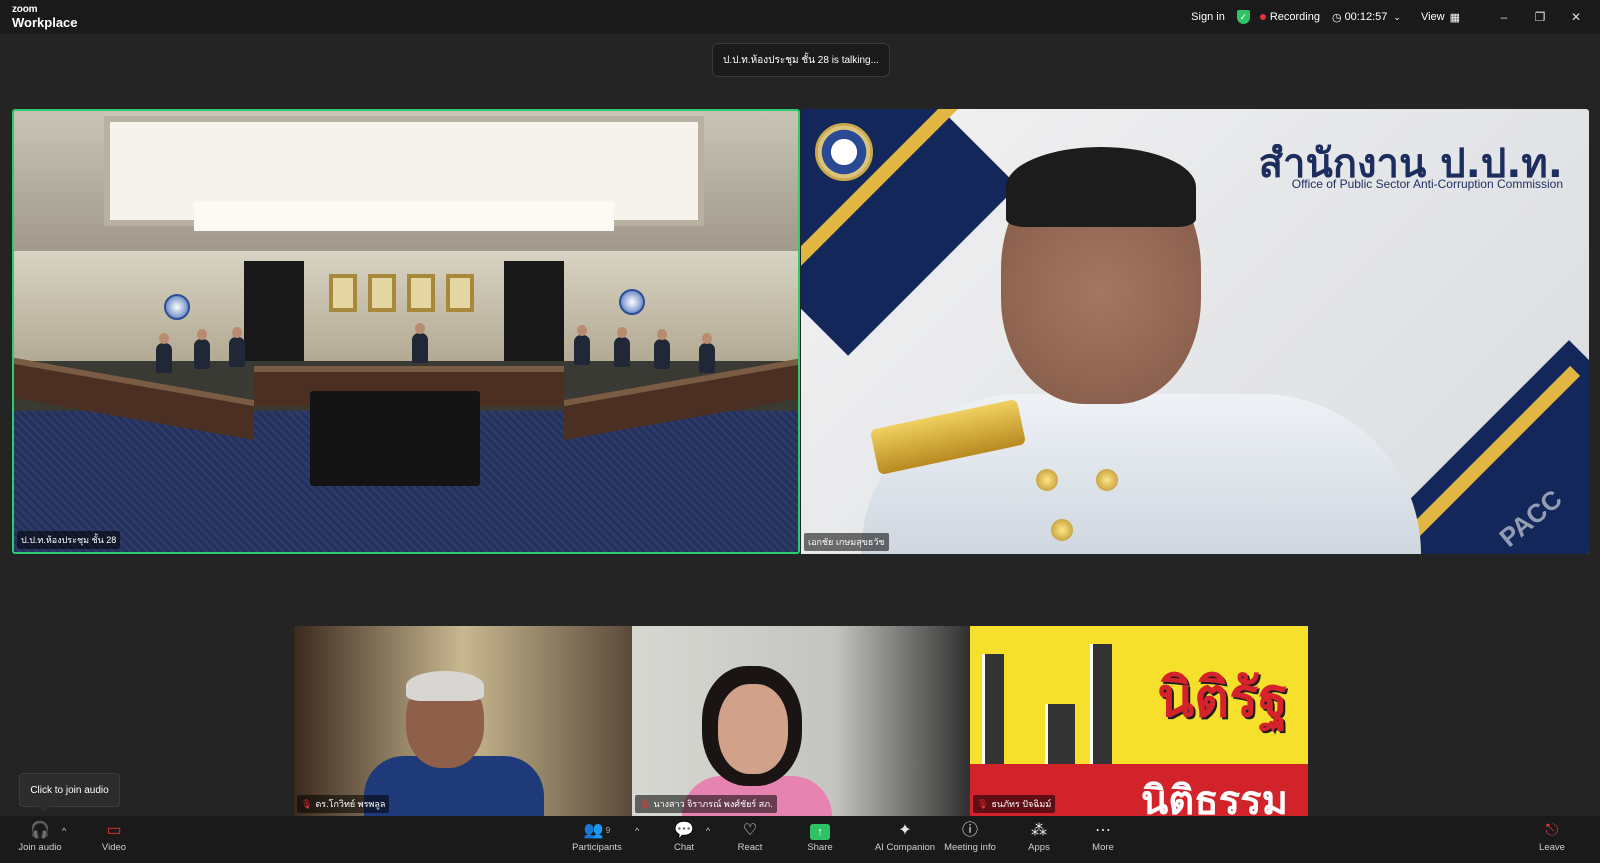  I want to click on chat-label: Chat, so click(684, 847).